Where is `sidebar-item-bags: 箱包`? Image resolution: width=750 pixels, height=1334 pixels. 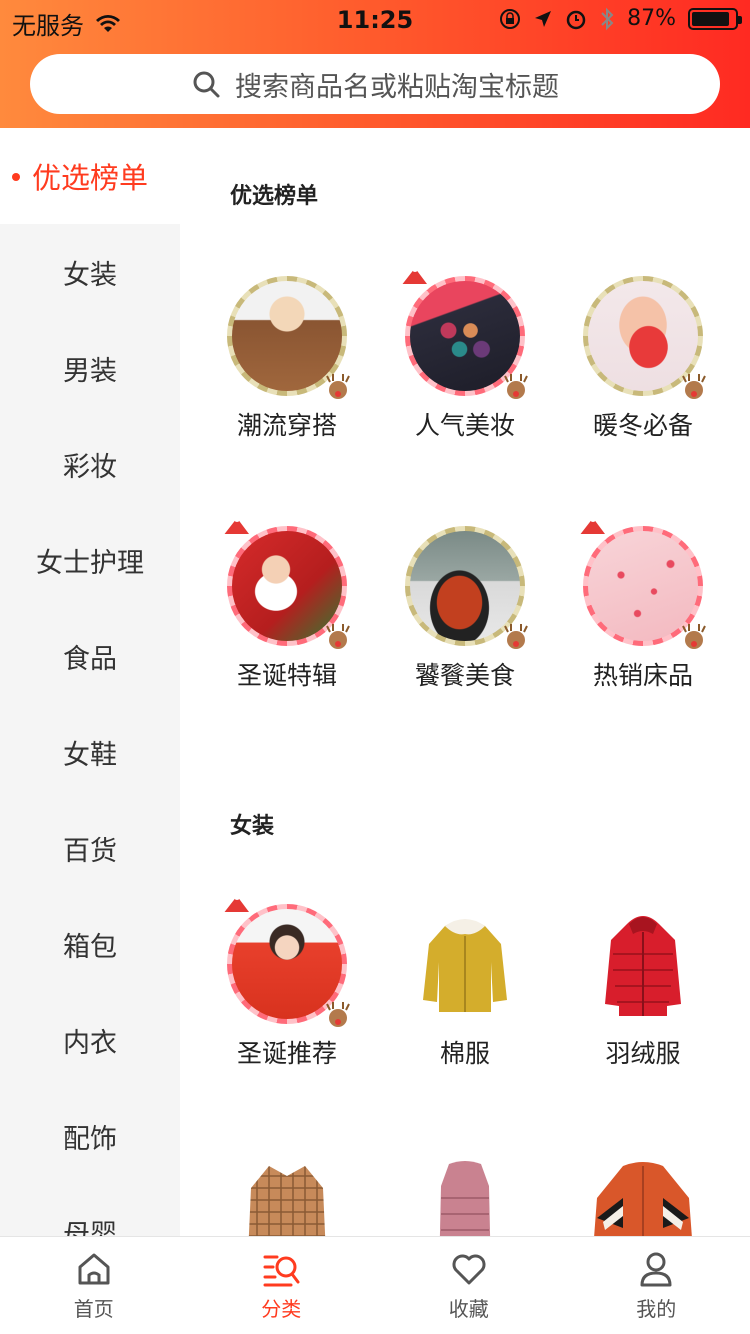 sidebar-item-bags: 箱包 is located at coordinates (90, 944).